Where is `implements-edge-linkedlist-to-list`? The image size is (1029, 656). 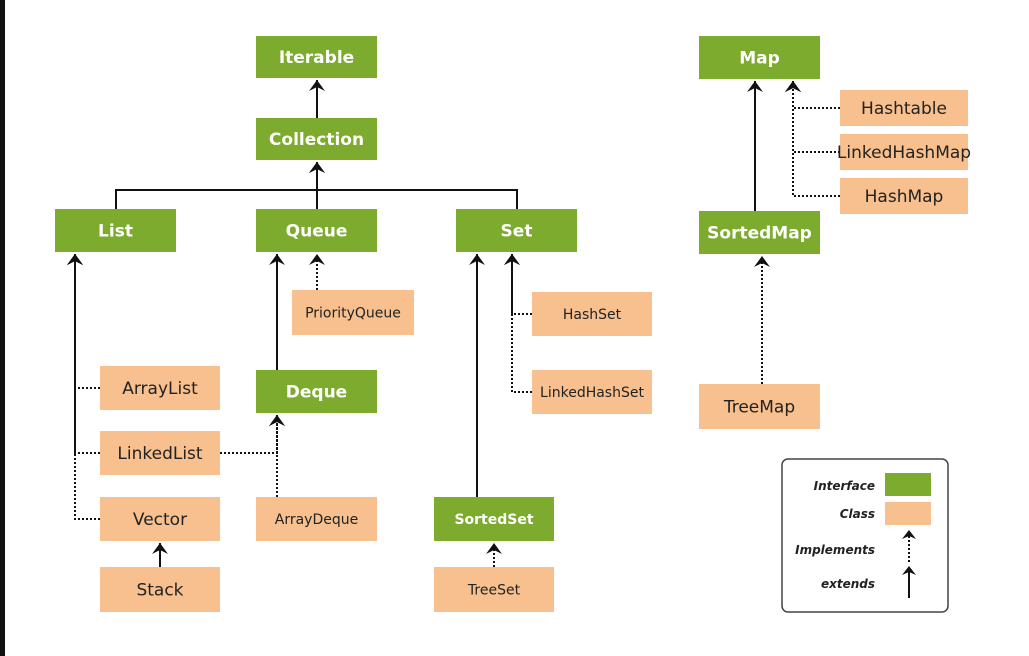
implements-edge-linkedlist-to-list is located at coordinates (83, 354).